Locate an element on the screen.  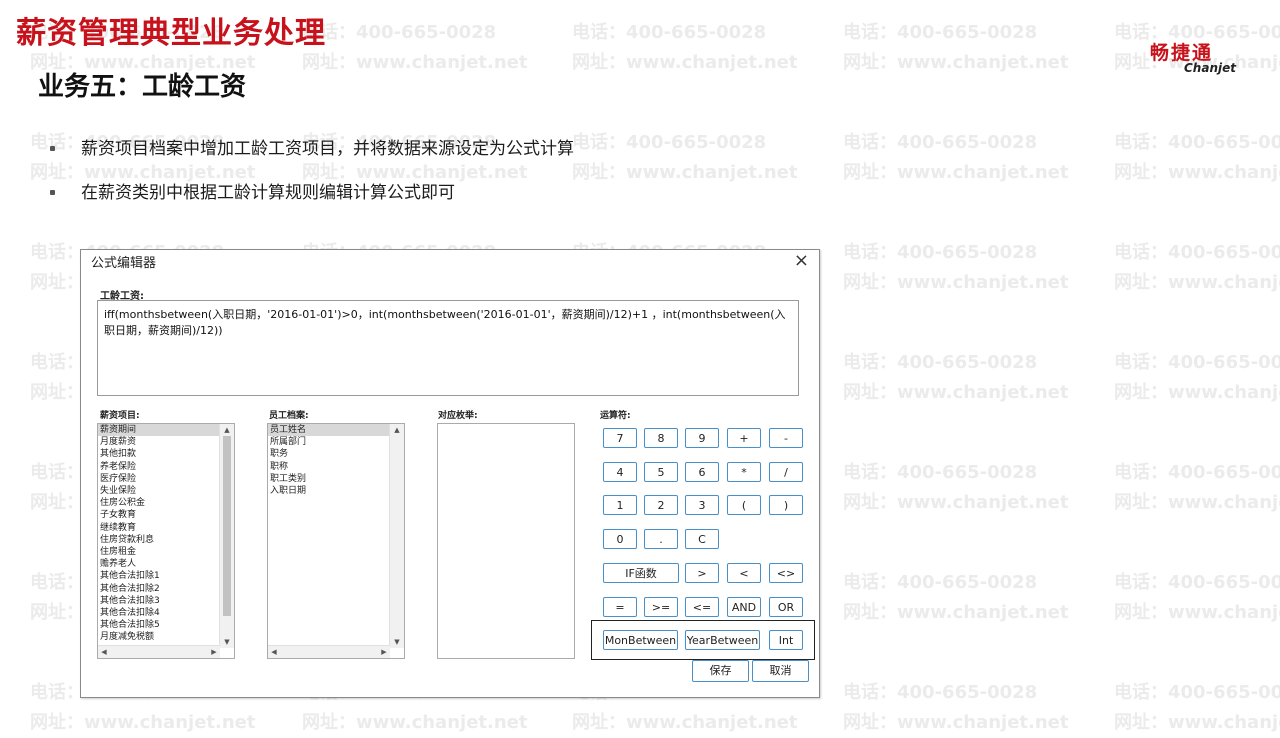
list-item: 其他合法扣除5 is located at coordinates (166, 625).